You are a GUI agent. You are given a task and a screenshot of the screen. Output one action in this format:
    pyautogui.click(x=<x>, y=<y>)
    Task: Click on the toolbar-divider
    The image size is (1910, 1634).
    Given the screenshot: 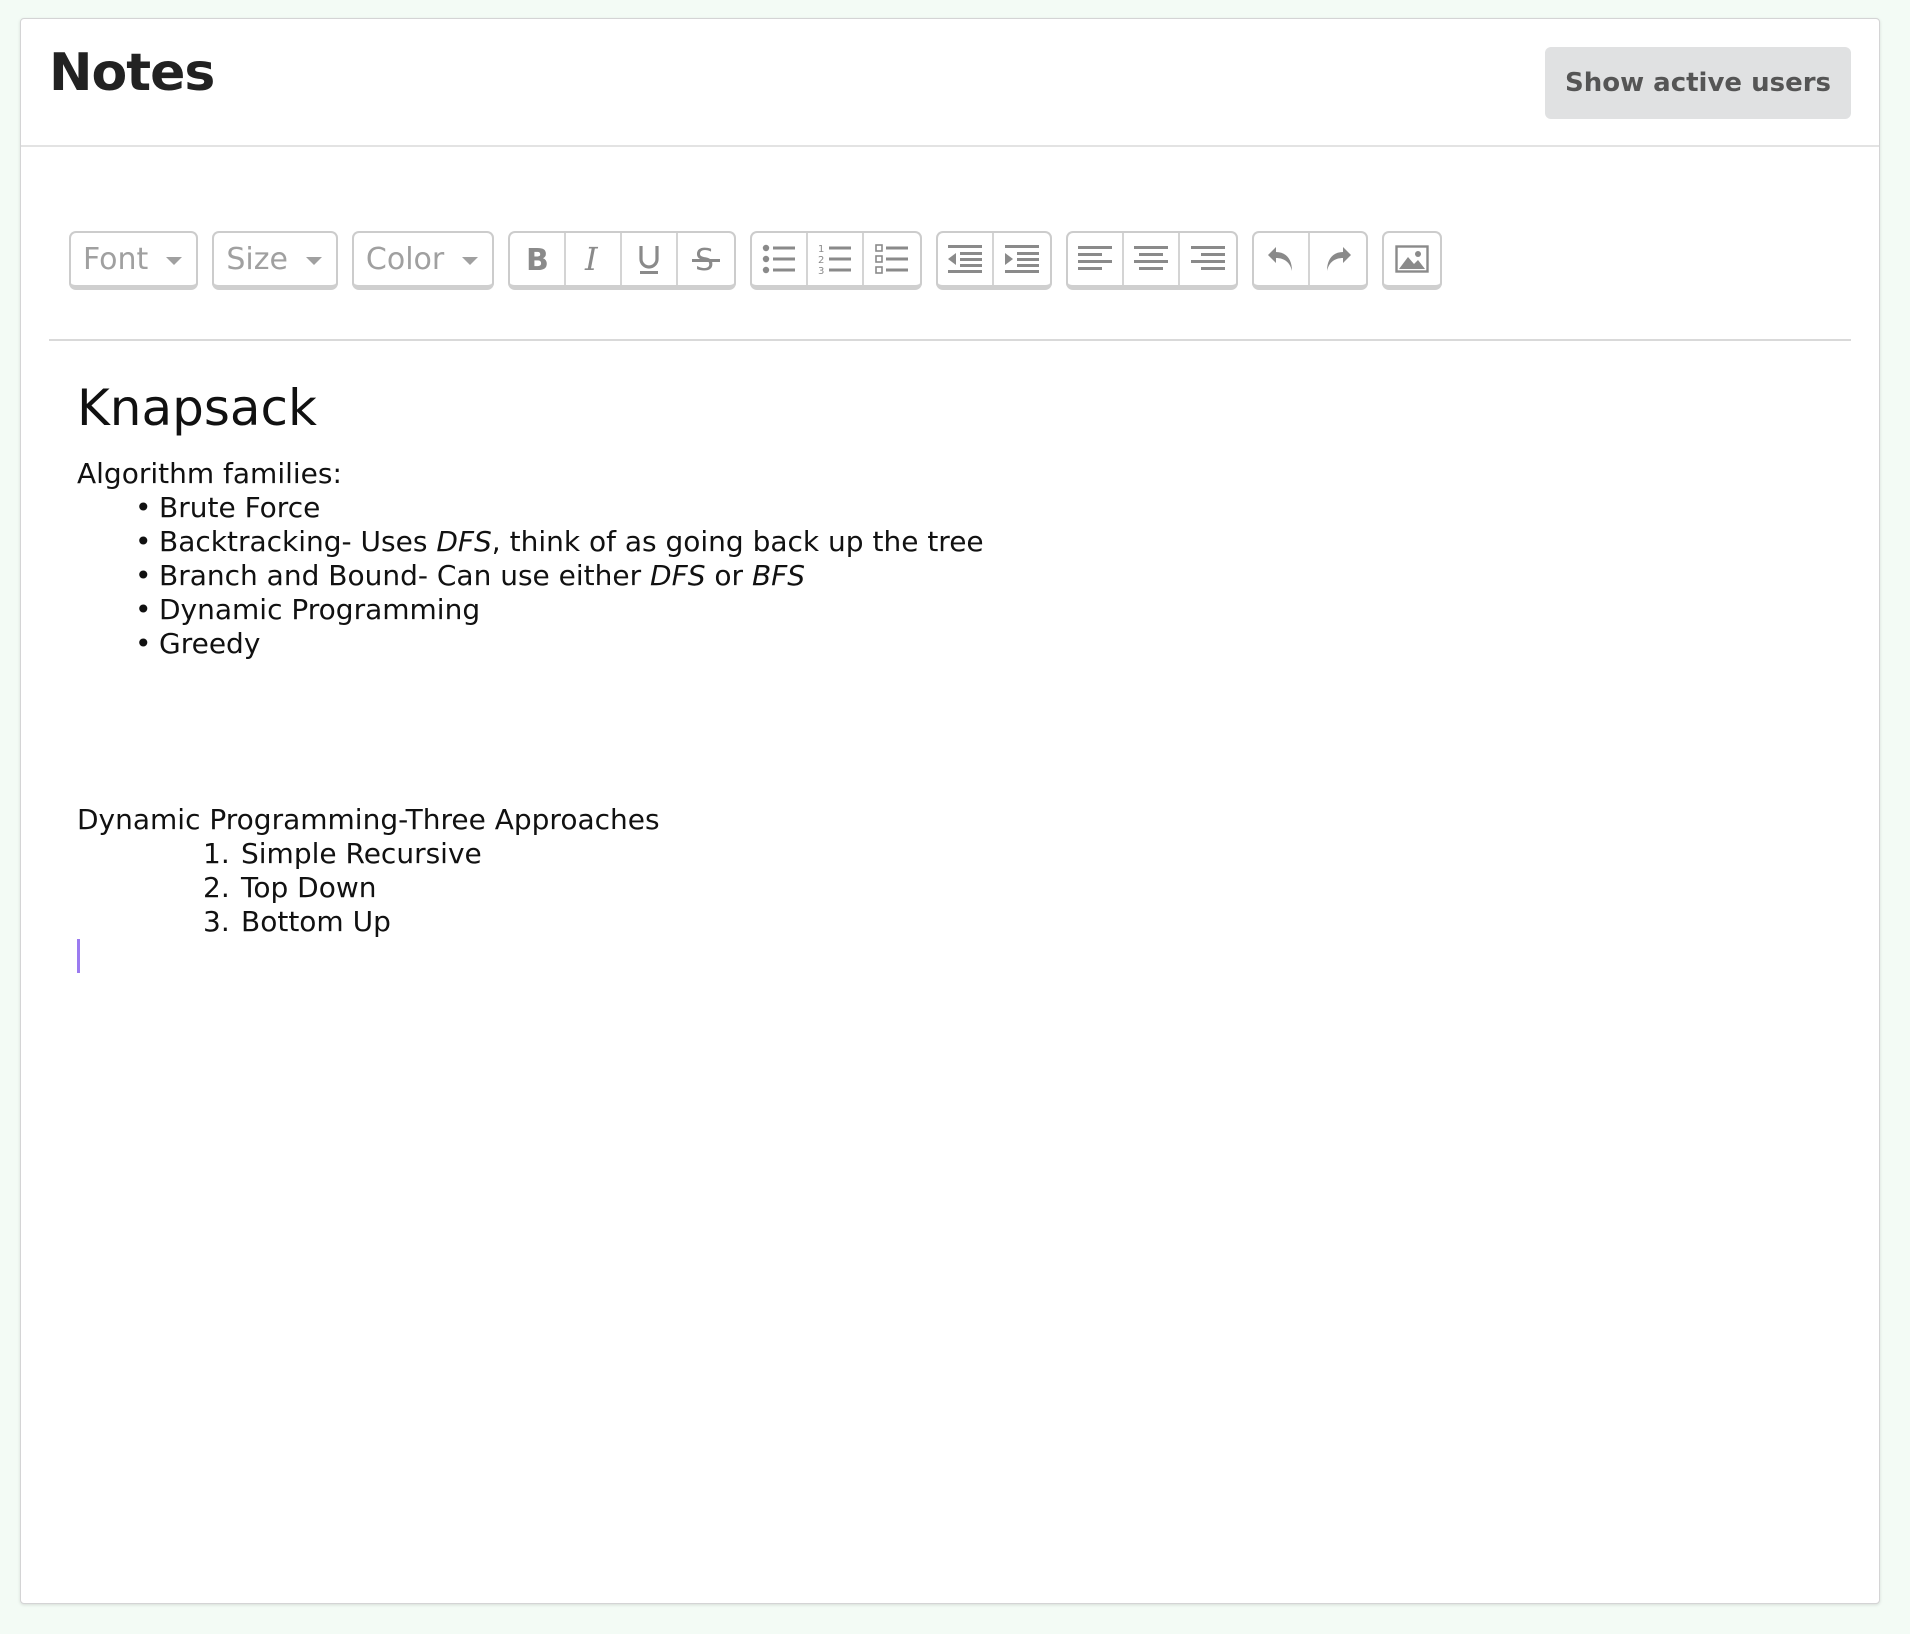 What is the action you would take?
    pyautogui.click(x=950, y=340)
    